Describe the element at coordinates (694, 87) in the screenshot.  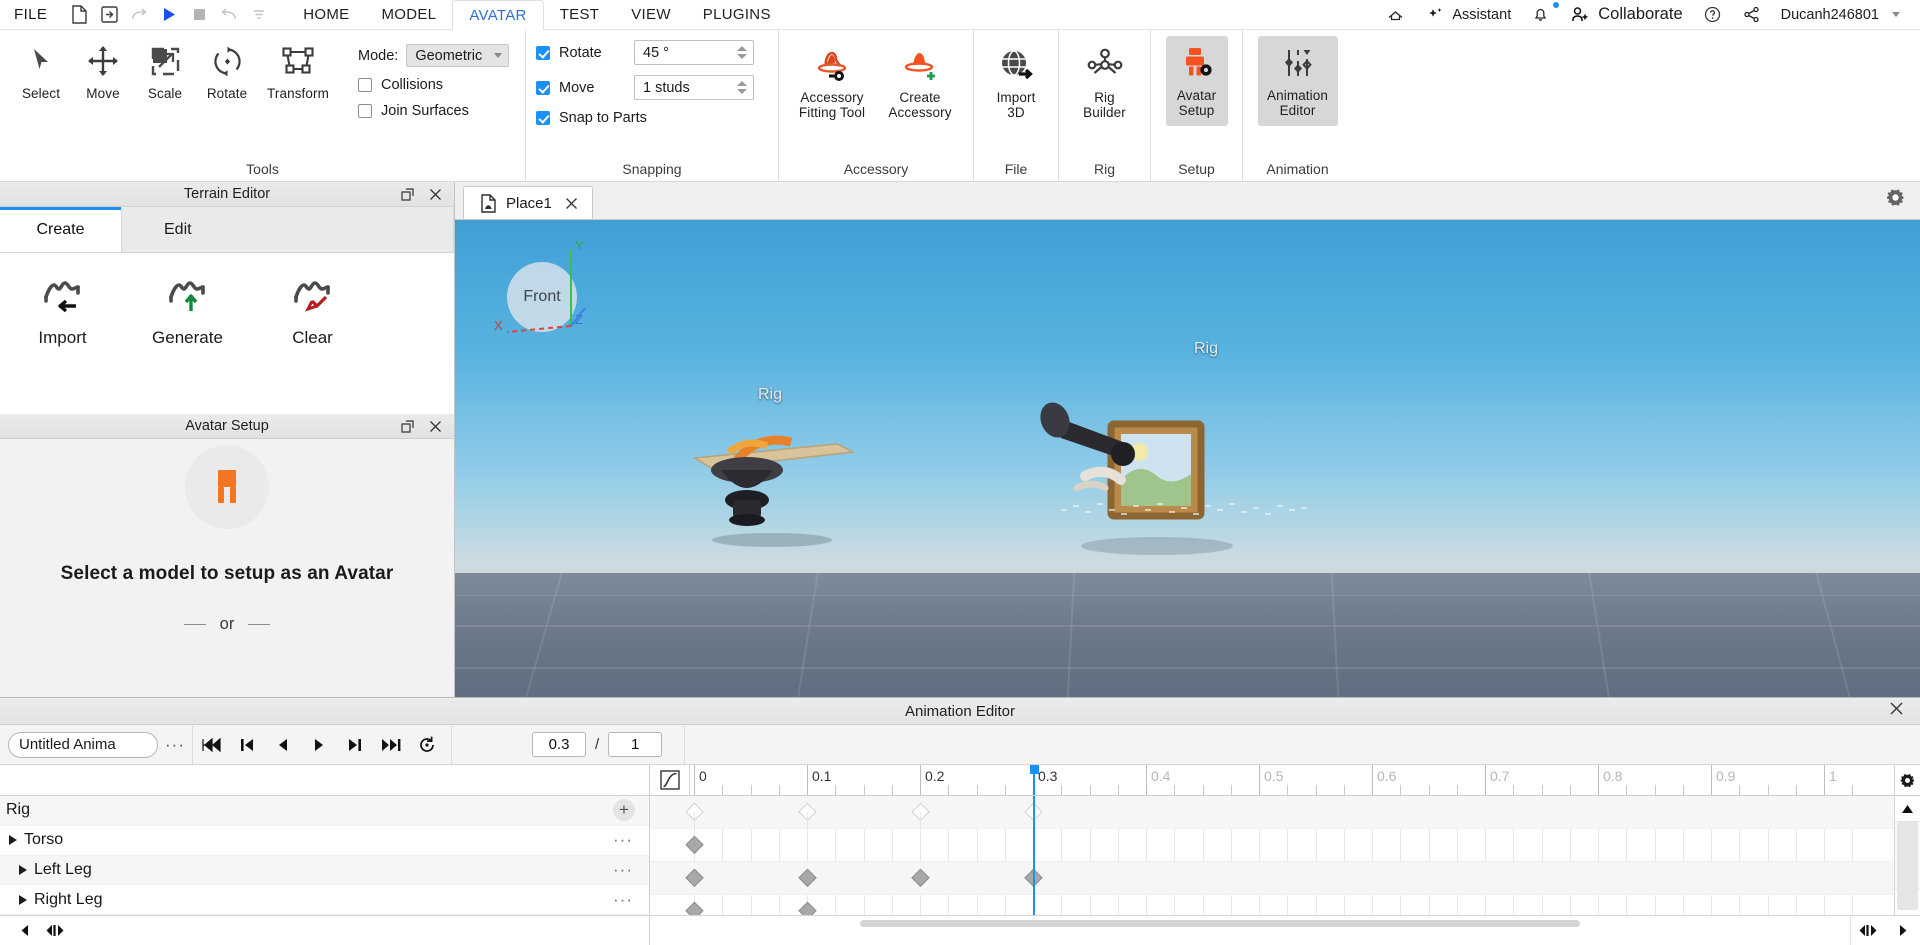
I see `move-snap-input: 1 studs` at that location.